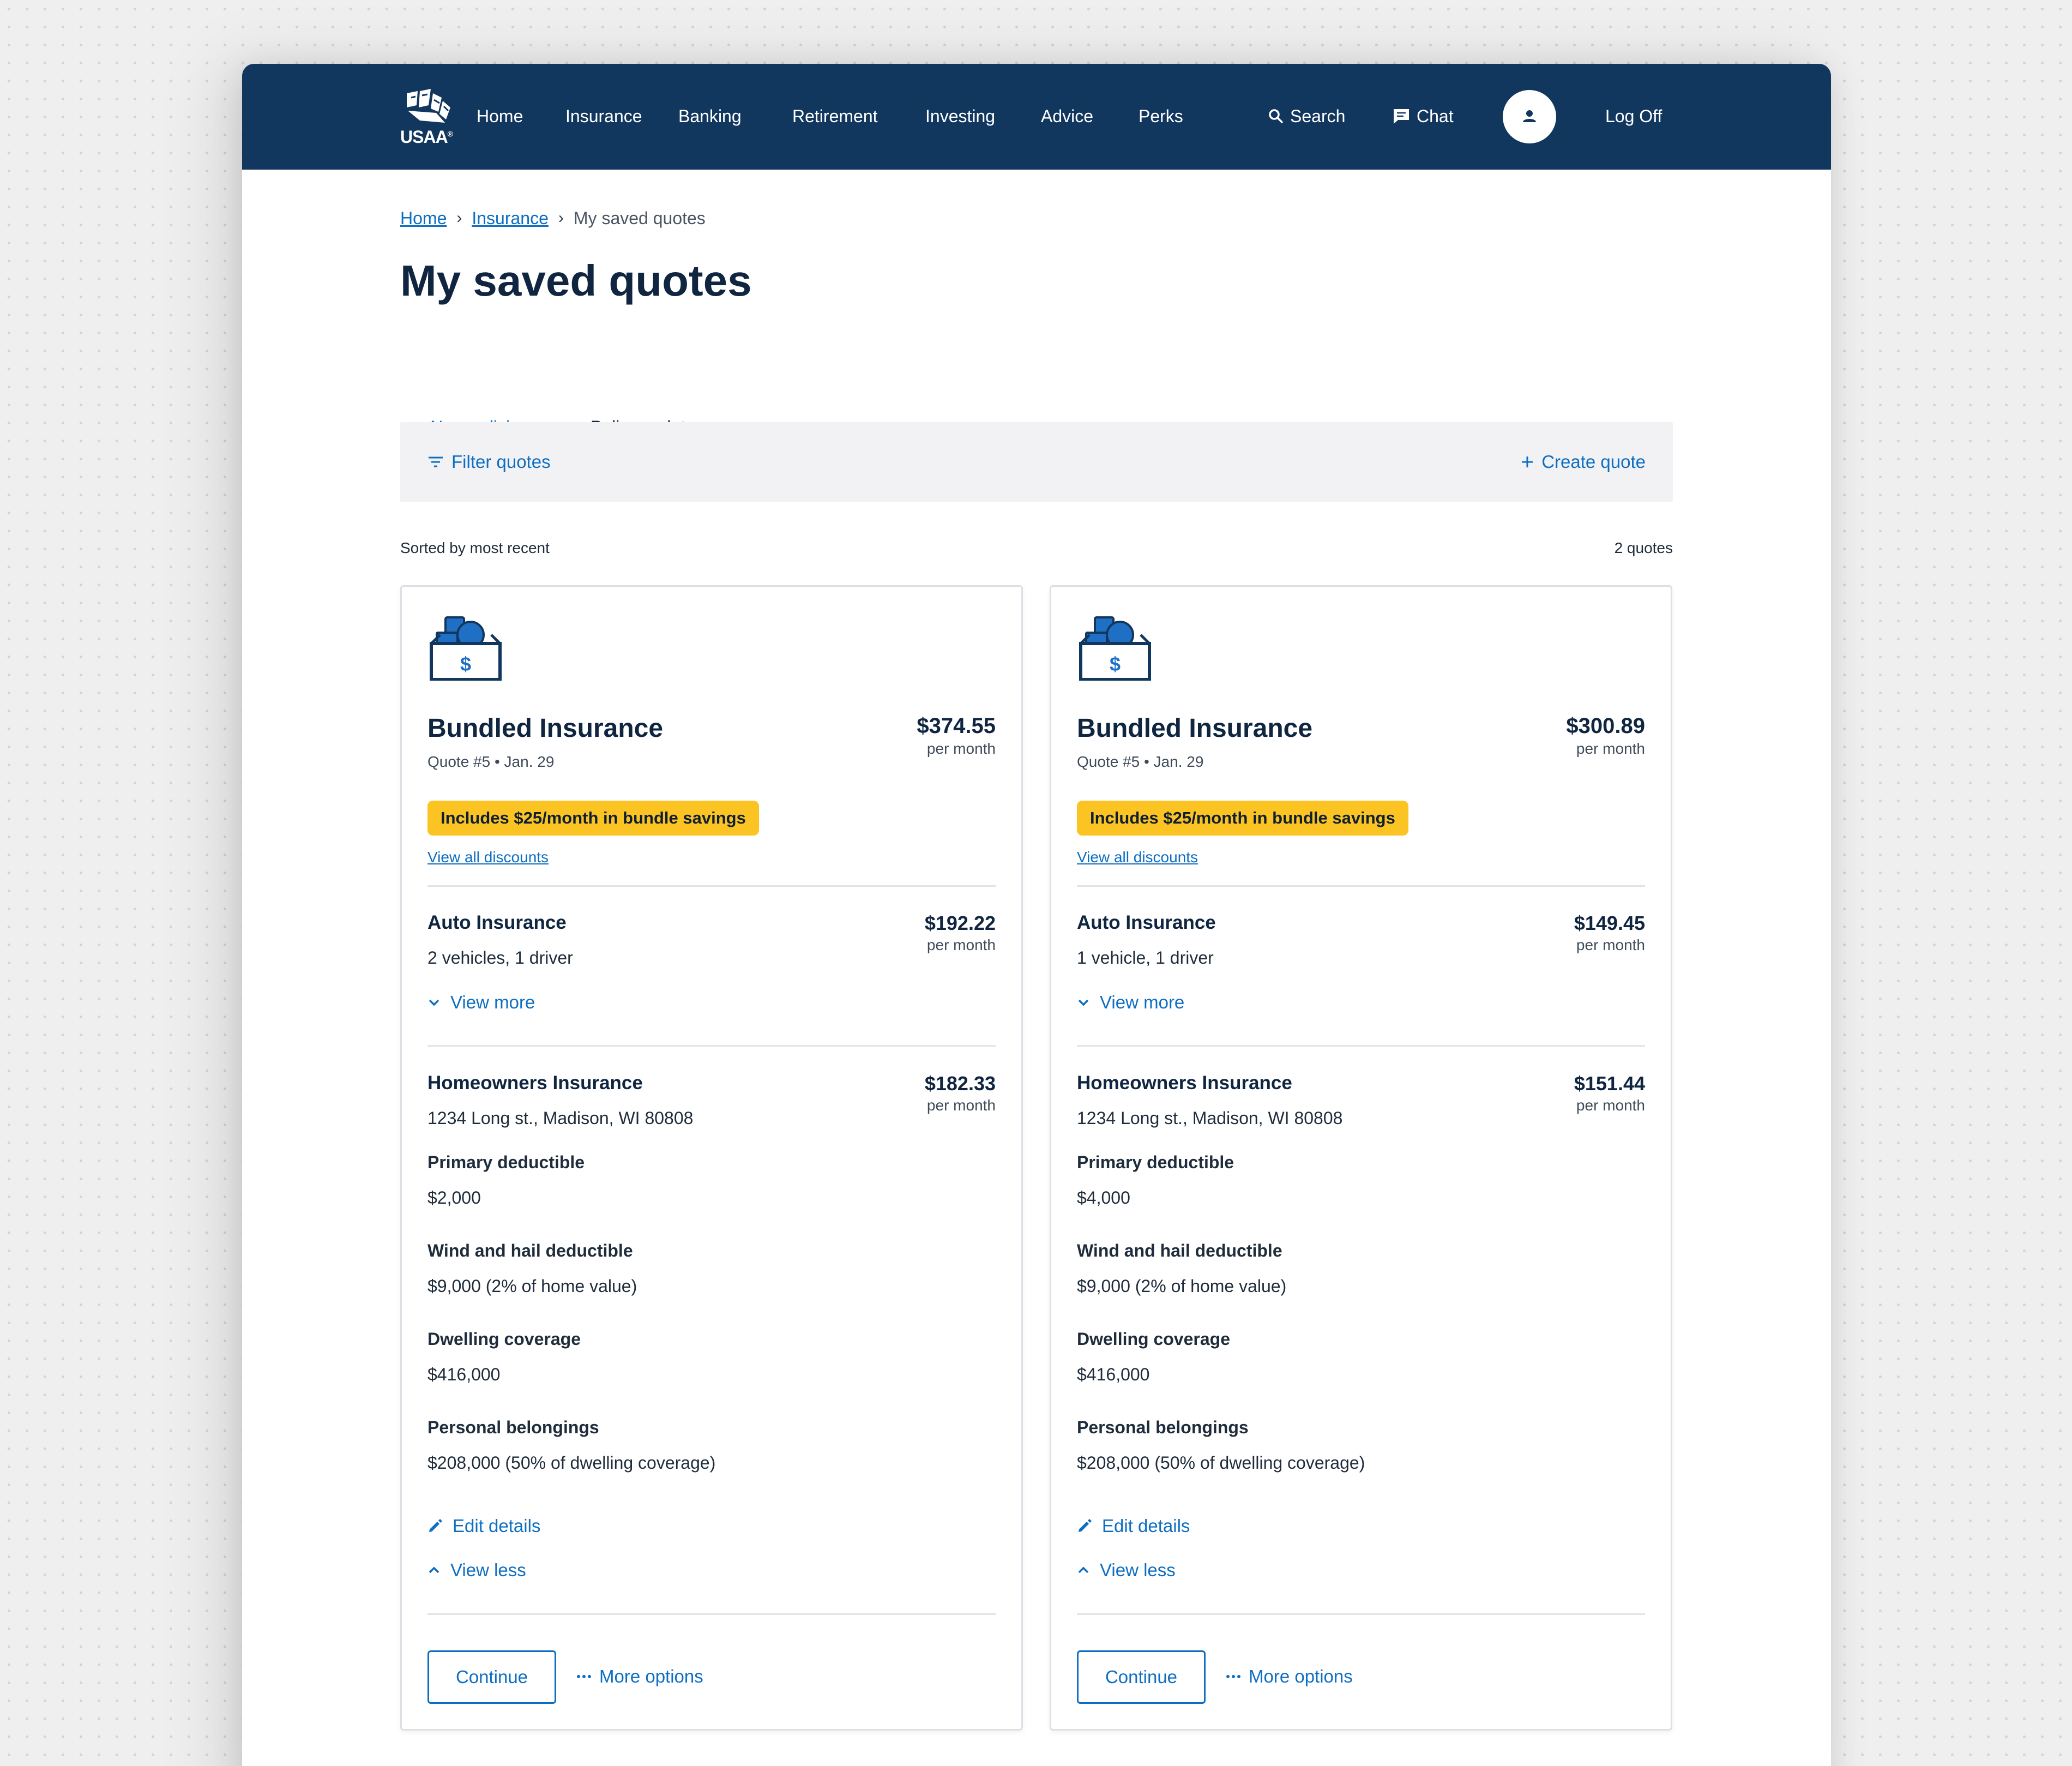 This screenshot has height=1766, width=2072. I want to click on breadcrumb: Home › Insurance › My saved quotes, so click(553, 218).